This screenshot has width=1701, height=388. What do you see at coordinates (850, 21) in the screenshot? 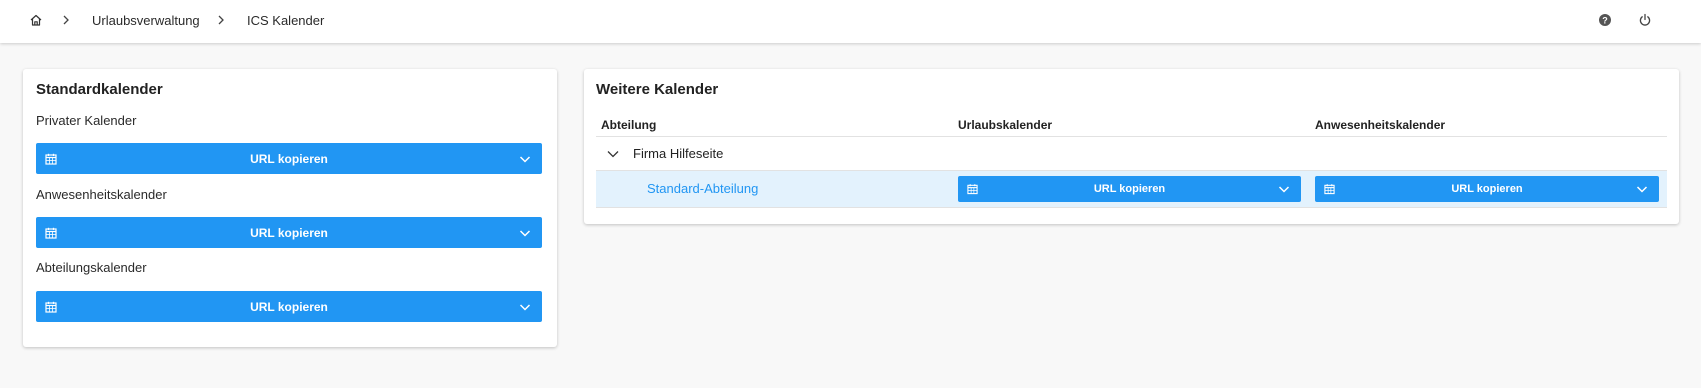
I see `top-bar: Urlaubsverwaltung ICS Kalender ?` at bounding box center [850, 21].